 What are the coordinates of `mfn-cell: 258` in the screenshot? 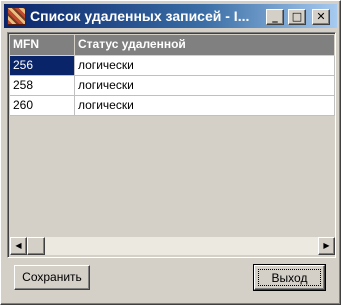 It's located at (42, 86).